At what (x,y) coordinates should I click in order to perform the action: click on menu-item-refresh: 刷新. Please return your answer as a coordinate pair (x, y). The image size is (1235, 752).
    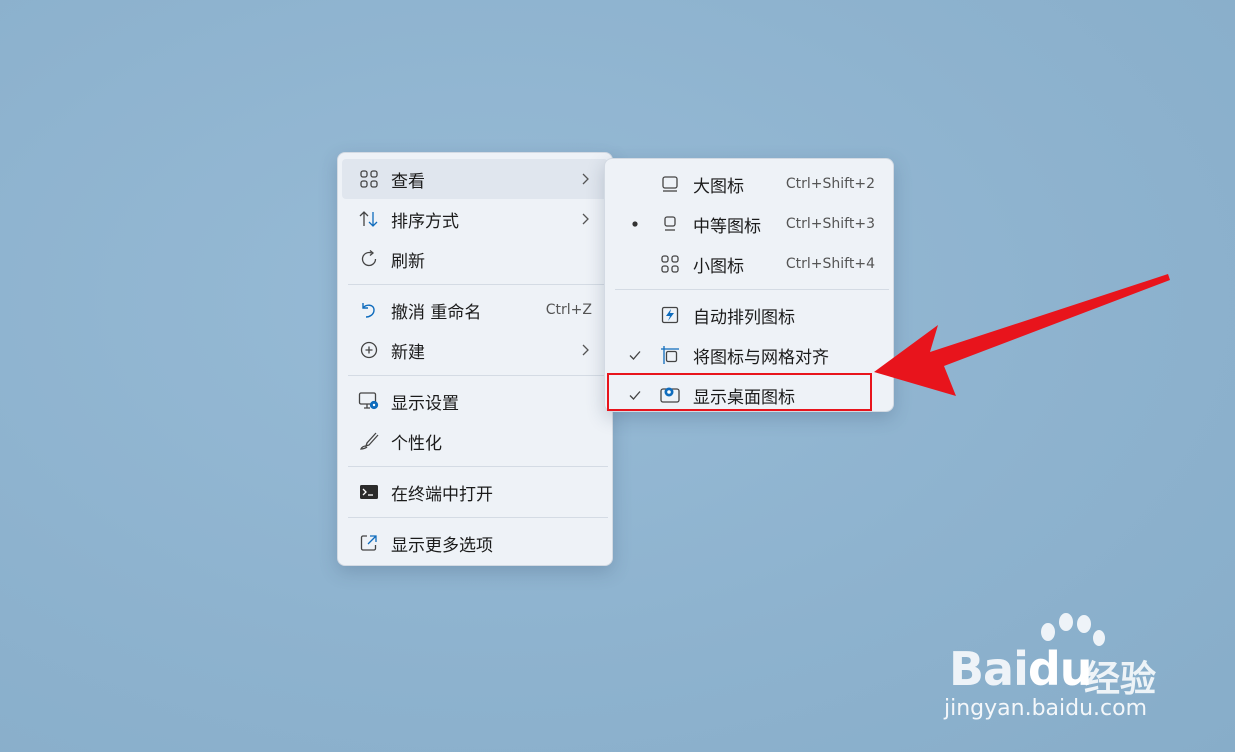
    Looking at the image, I should click on (475, 259).